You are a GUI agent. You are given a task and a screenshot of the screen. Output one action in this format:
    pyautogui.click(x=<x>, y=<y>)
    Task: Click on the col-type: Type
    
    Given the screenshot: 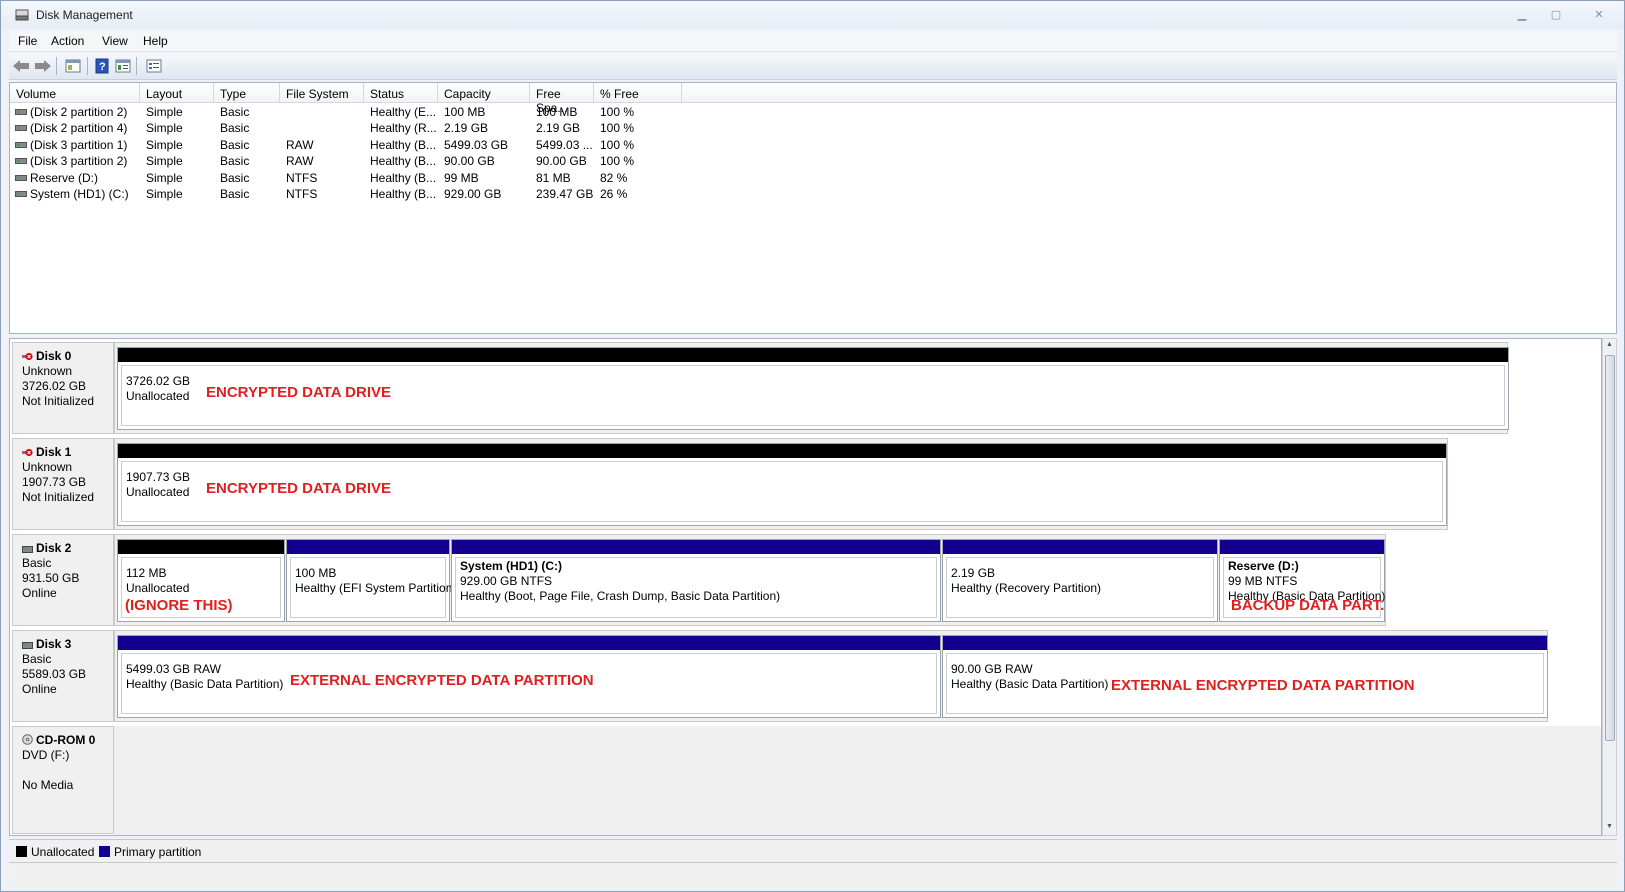 What is the action you would take?
    pyautogui.click(x=247, y=93)
    